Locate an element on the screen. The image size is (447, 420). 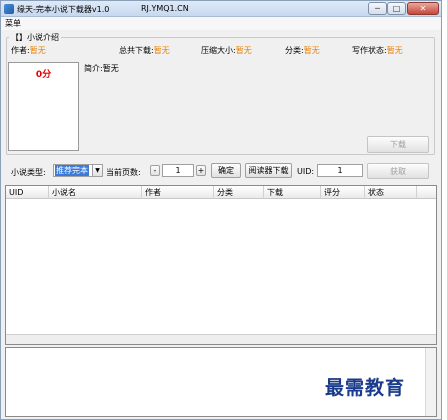
total-downloads-value: 暂无 is located at coordinates (161, 50).